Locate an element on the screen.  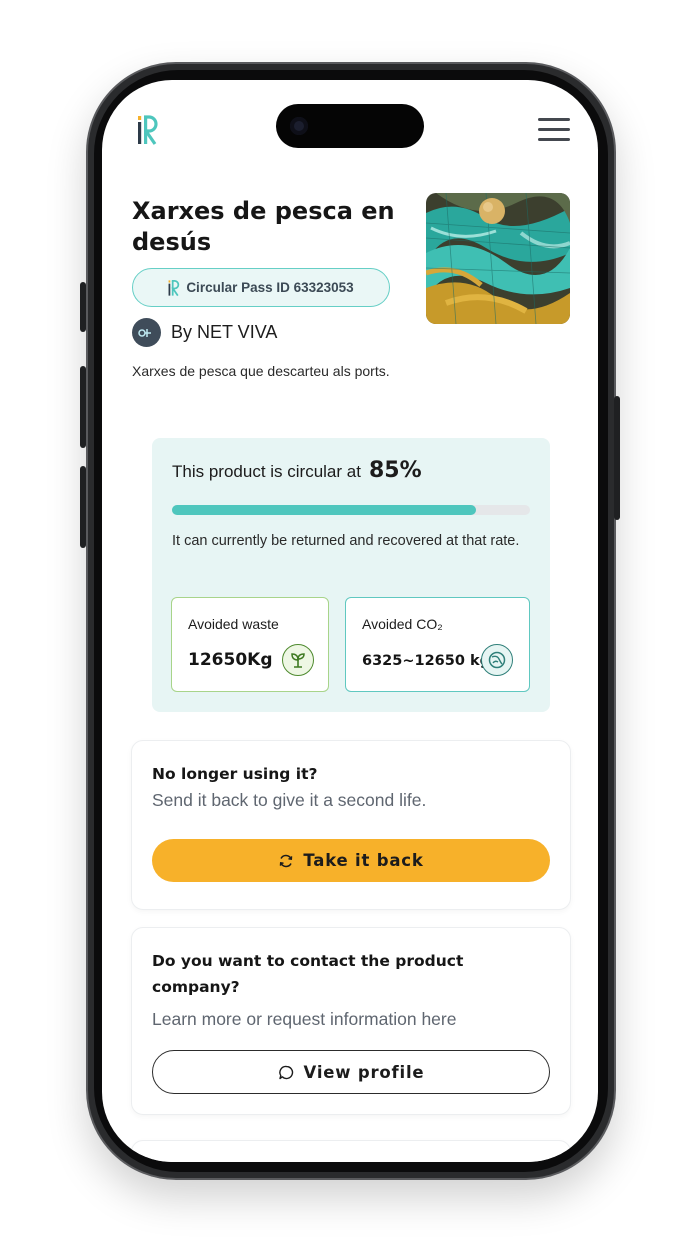
avatar is located at coordinates (146, 332).